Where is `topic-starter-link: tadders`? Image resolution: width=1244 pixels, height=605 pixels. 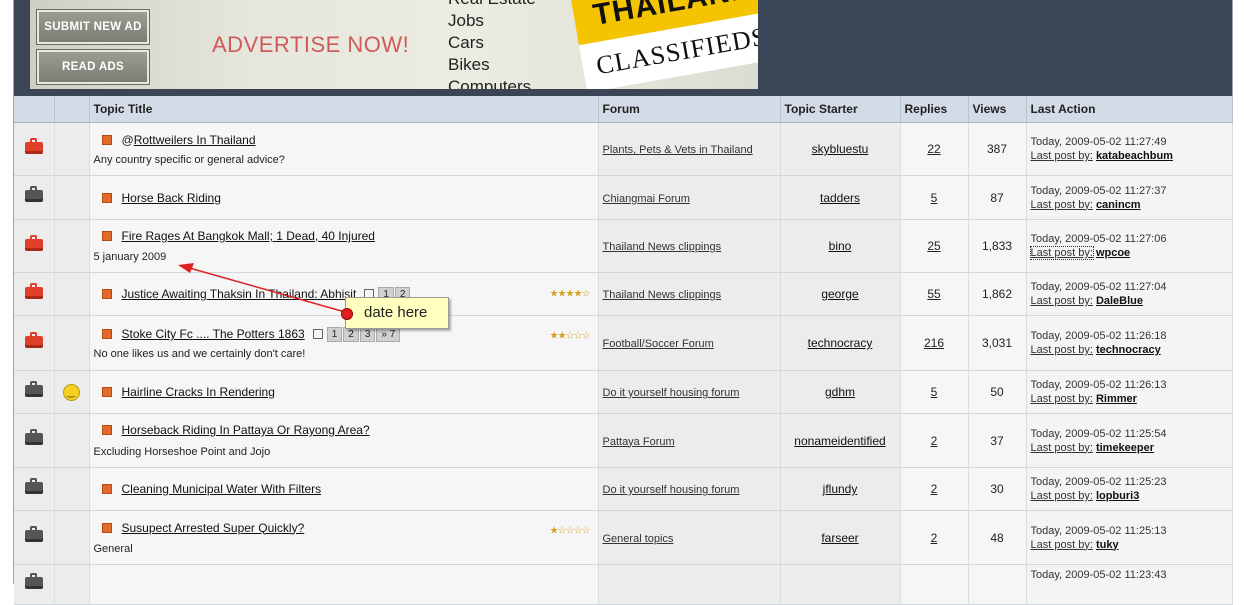 topic-starter-link: tadders is located at coordinates (840, 198).